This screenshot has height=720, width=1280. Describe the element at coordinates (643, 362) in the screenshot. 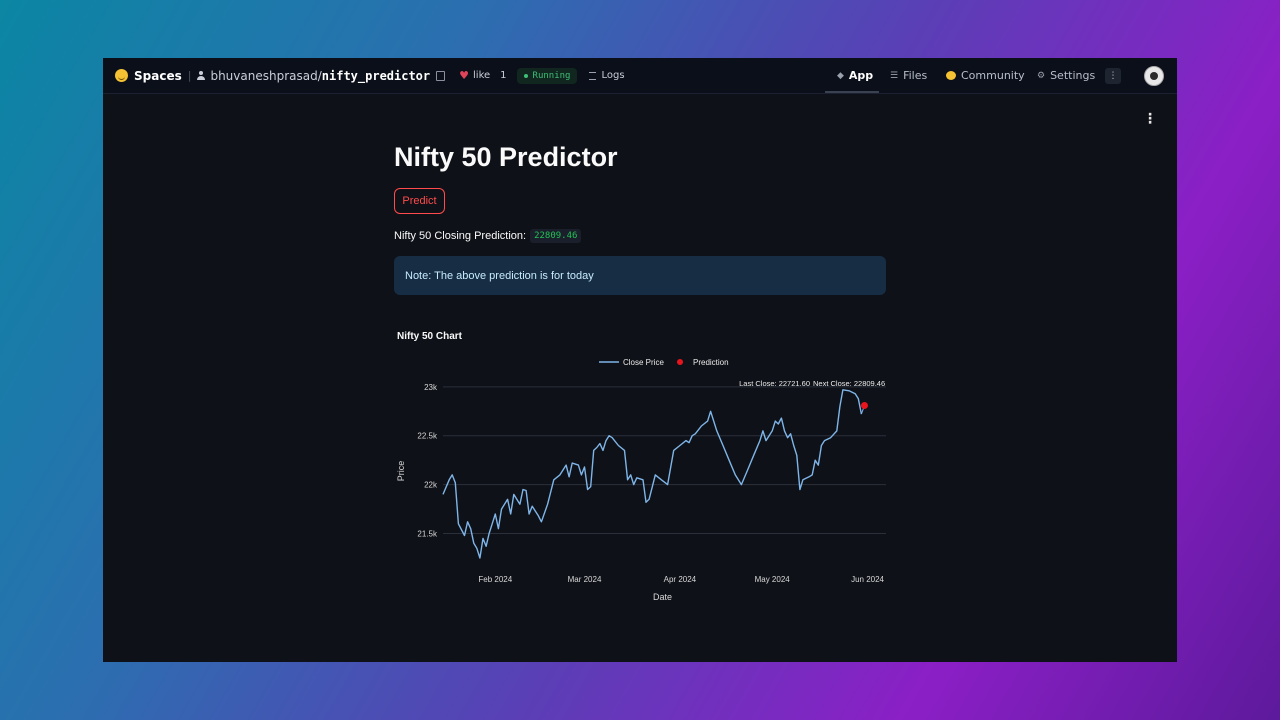

I see `legend-close-label: Close Price` at that location.